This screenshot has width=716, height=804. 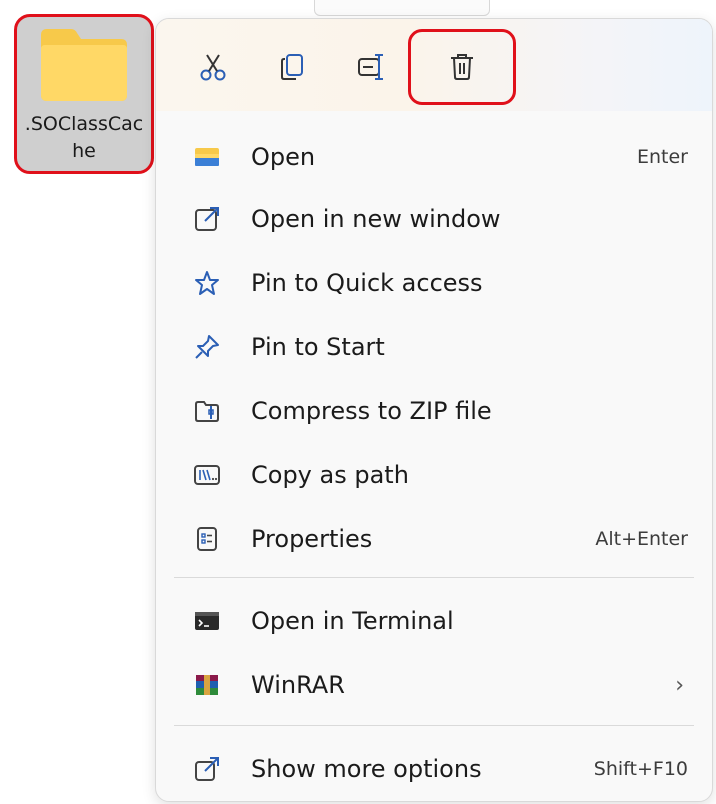 I want to click on menu-item-label: Show more options, so click(x=366, y=769).